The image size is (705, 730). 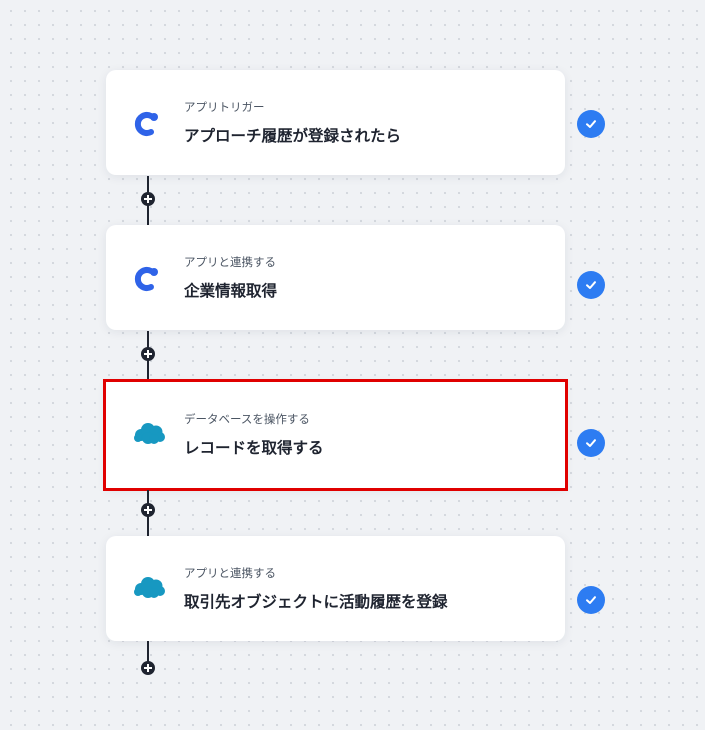 What do you see at coordinates (224, 107) in the screenshot?
I see `step-type-label: アプリトリガー` at bounding box center [224, 107].